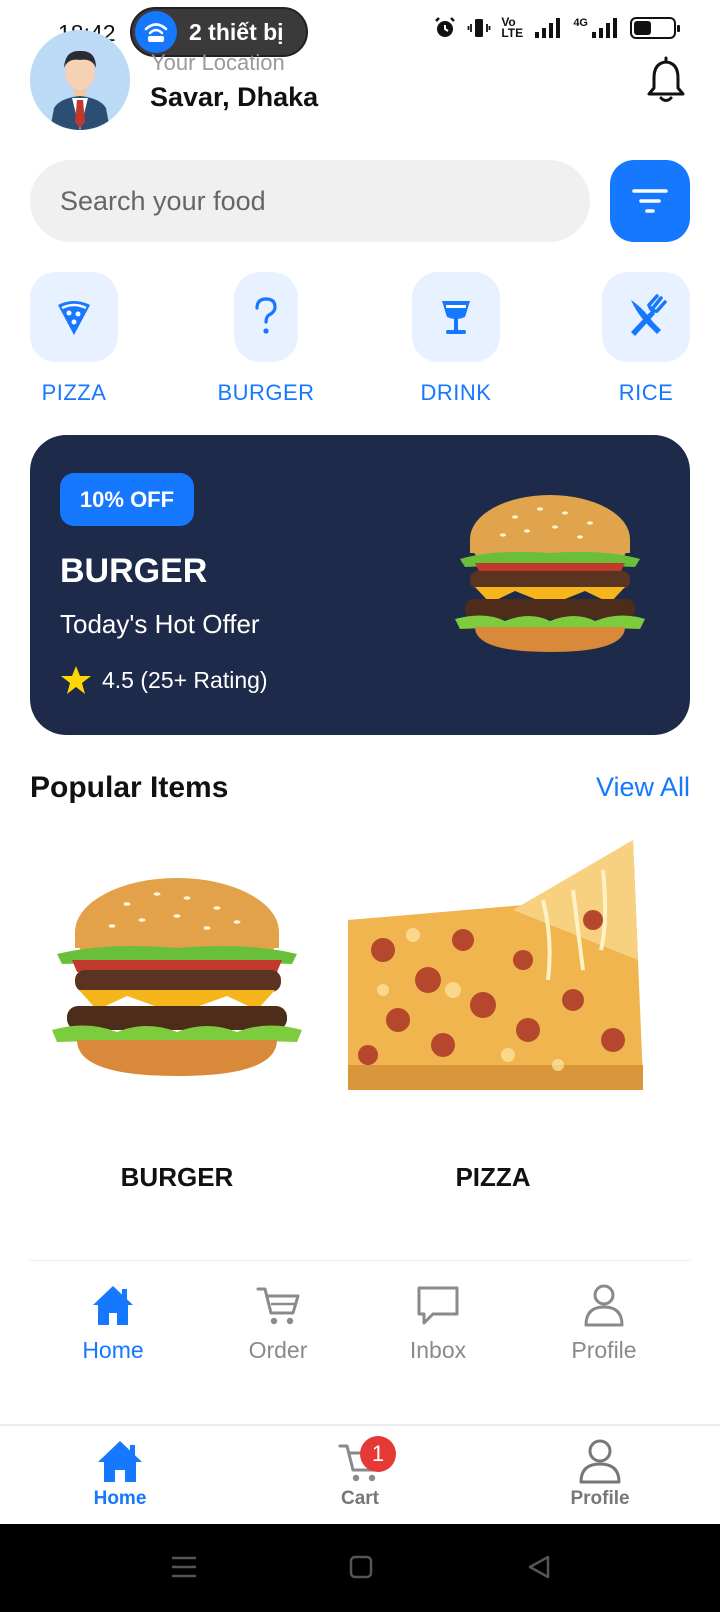 Image resolution: width=720 pixels, height=1612 pixels. I want to click on bell-icon, so click(666, 79).